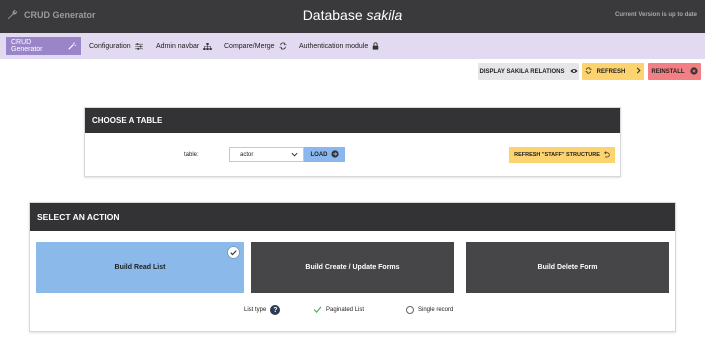 This screenshot has width=705, height=353. What do you see at coordinates (384, 15) in the screenshot?
I see `database-name: sakila` at bounding box center [384, 15].